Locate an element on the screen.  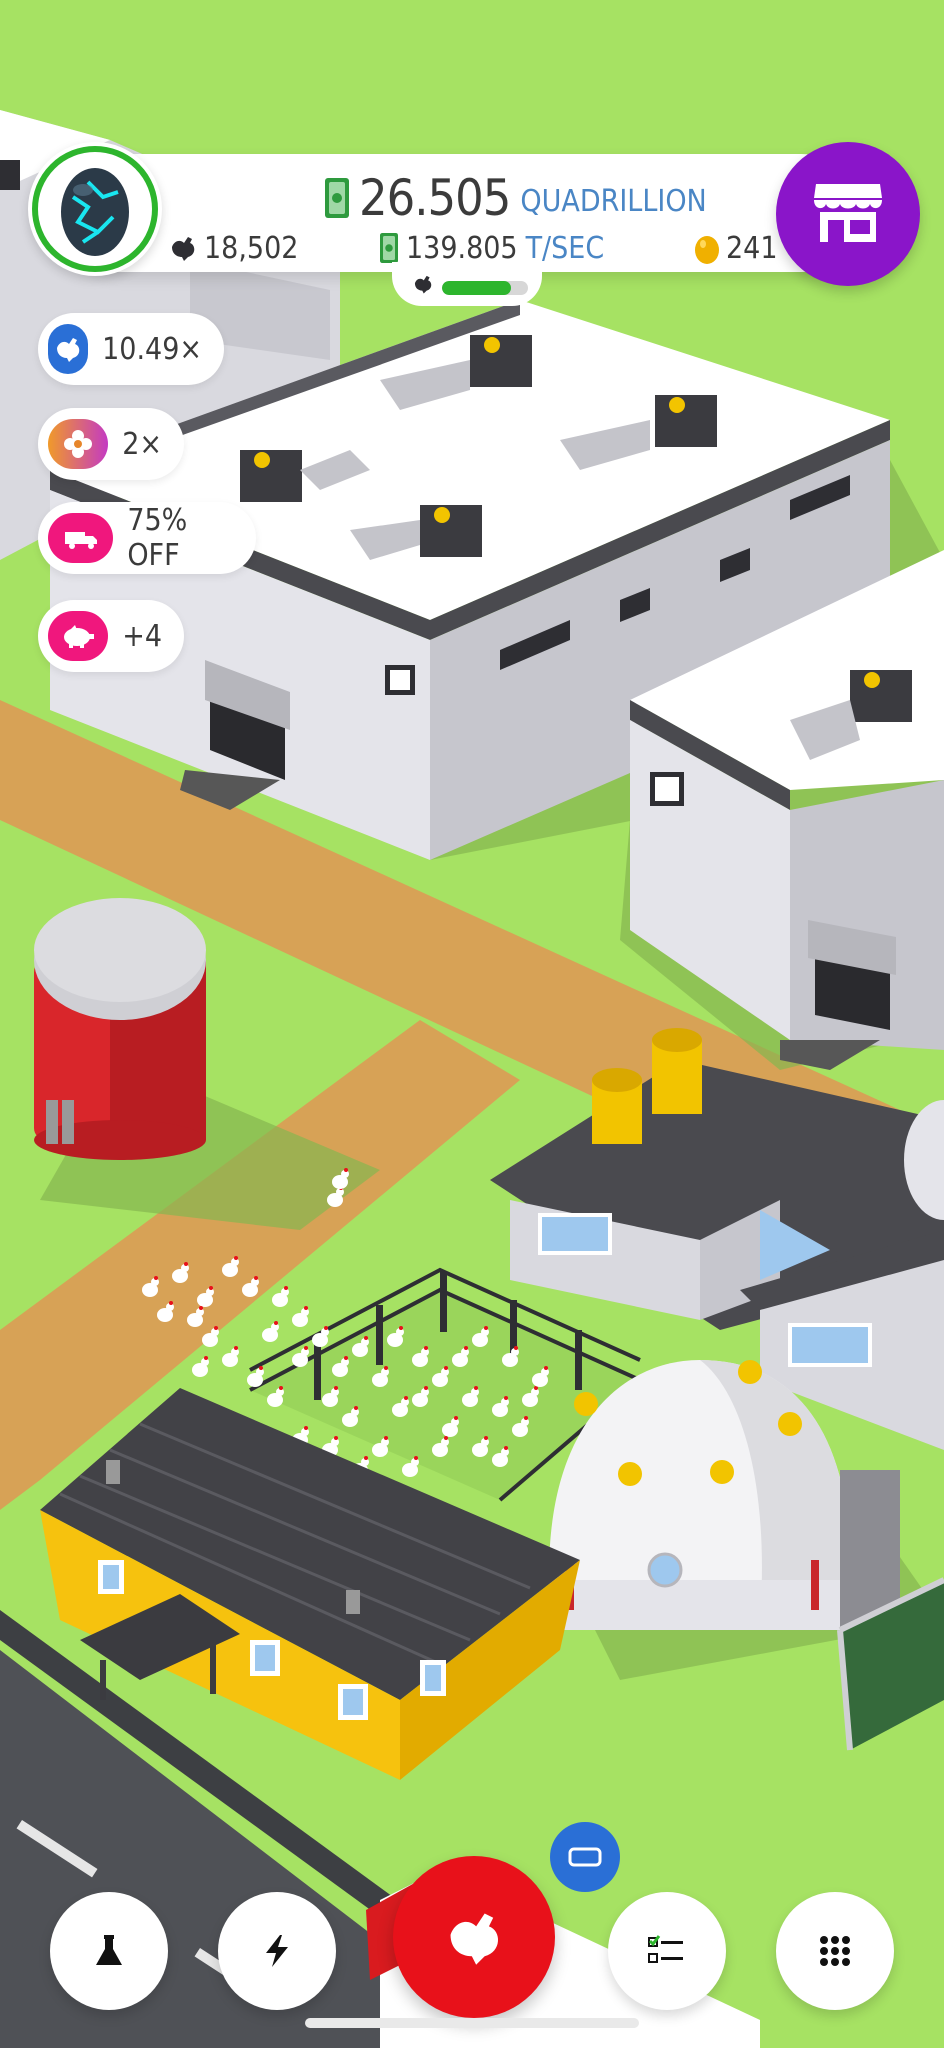
boost-egg-multiplier: 10.49× is located at coordinates (131, 349).